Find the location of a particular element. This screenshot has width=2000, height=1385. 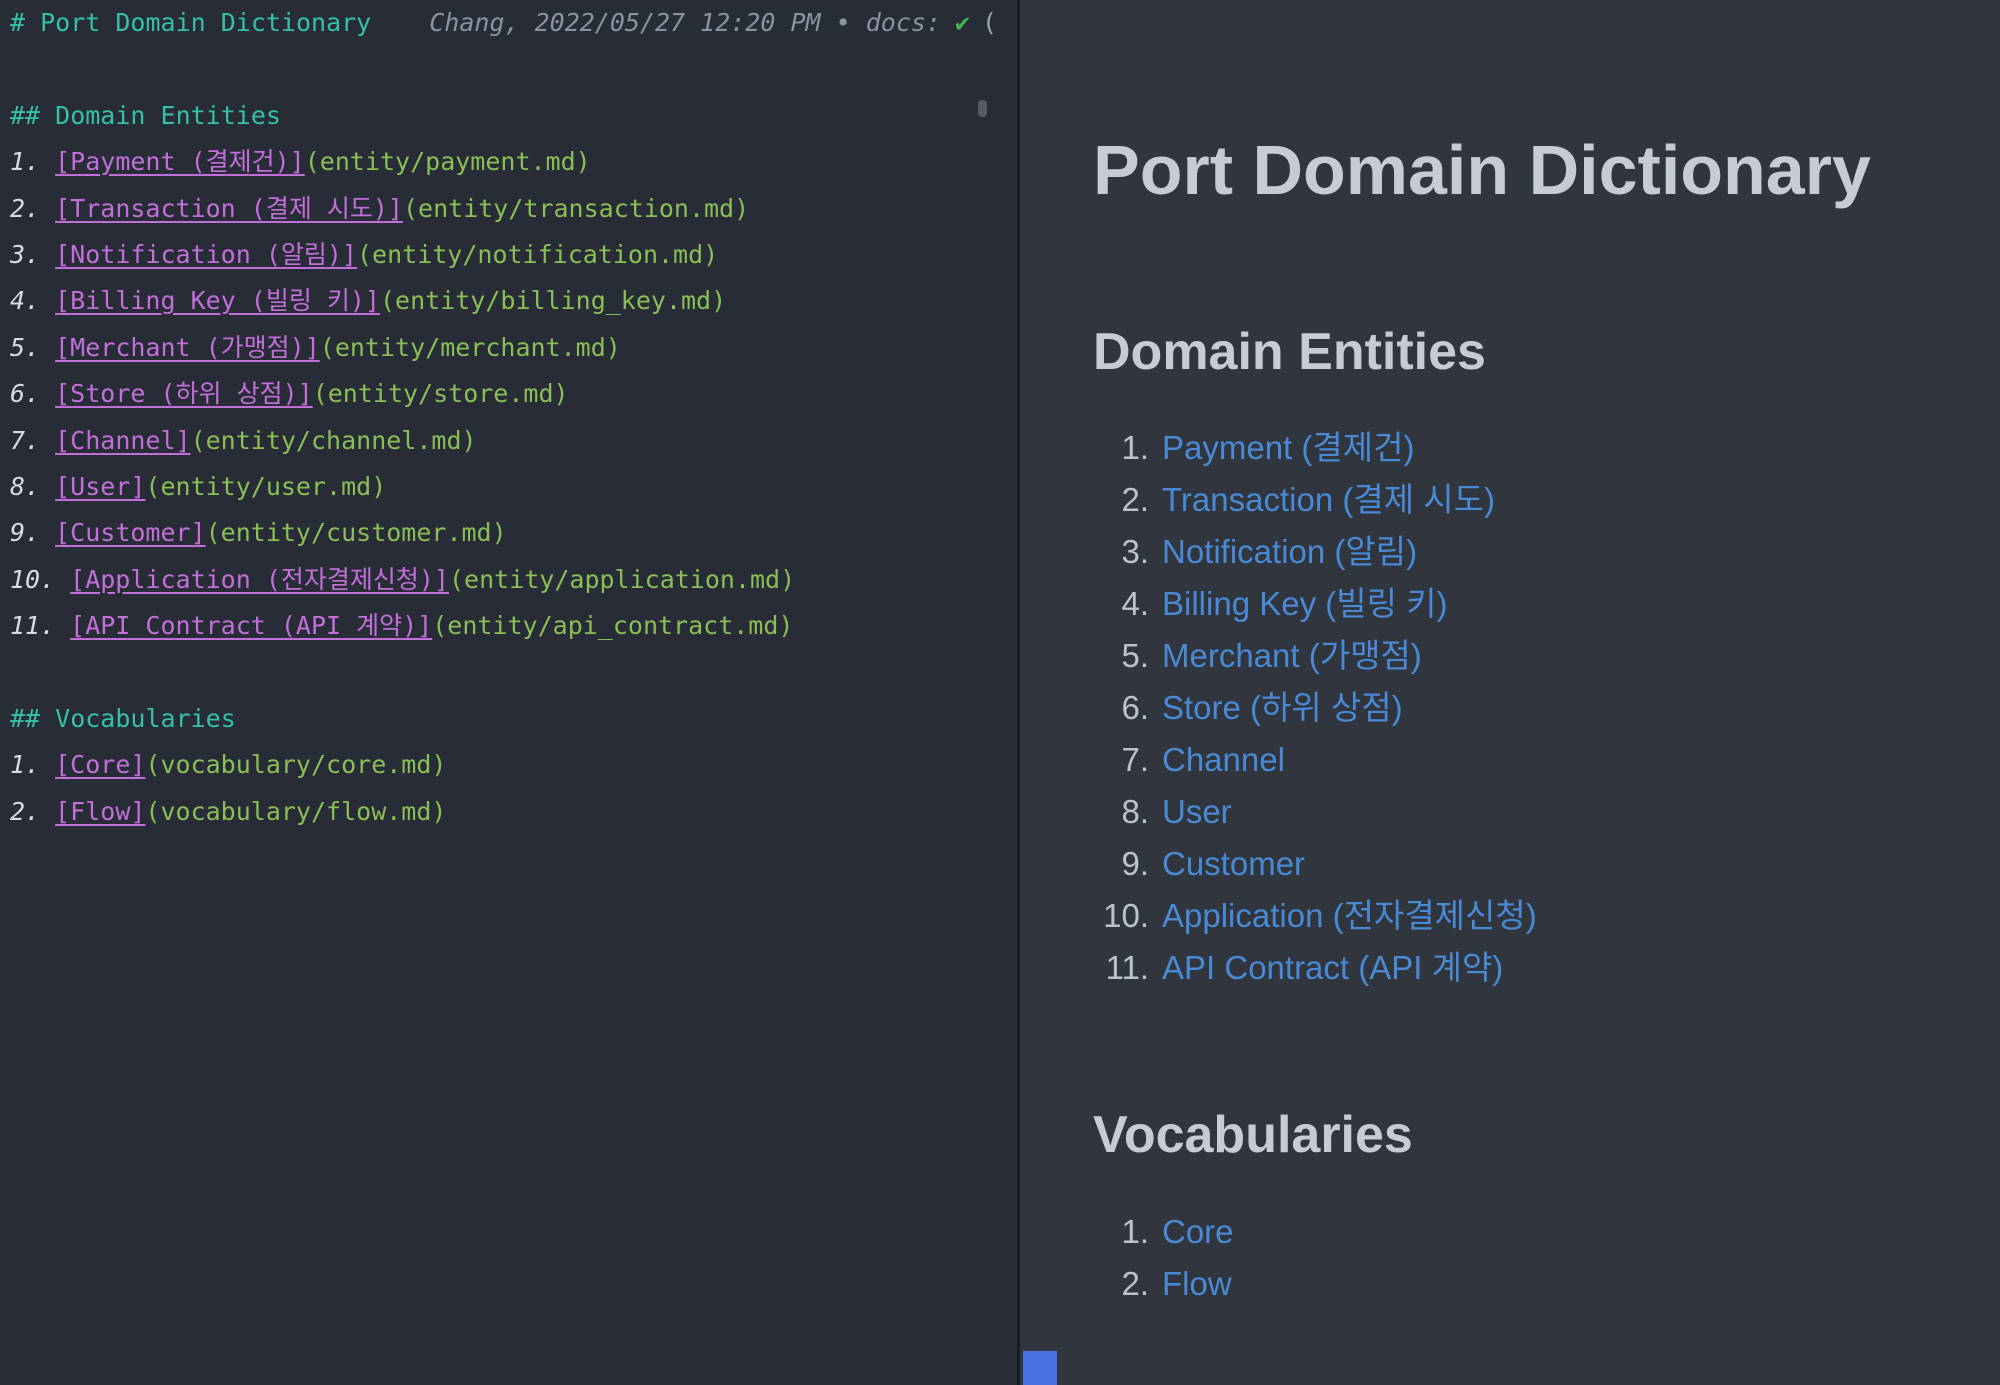

markdown-url: (entity/notification.md) is located at coordinates (537, 254).